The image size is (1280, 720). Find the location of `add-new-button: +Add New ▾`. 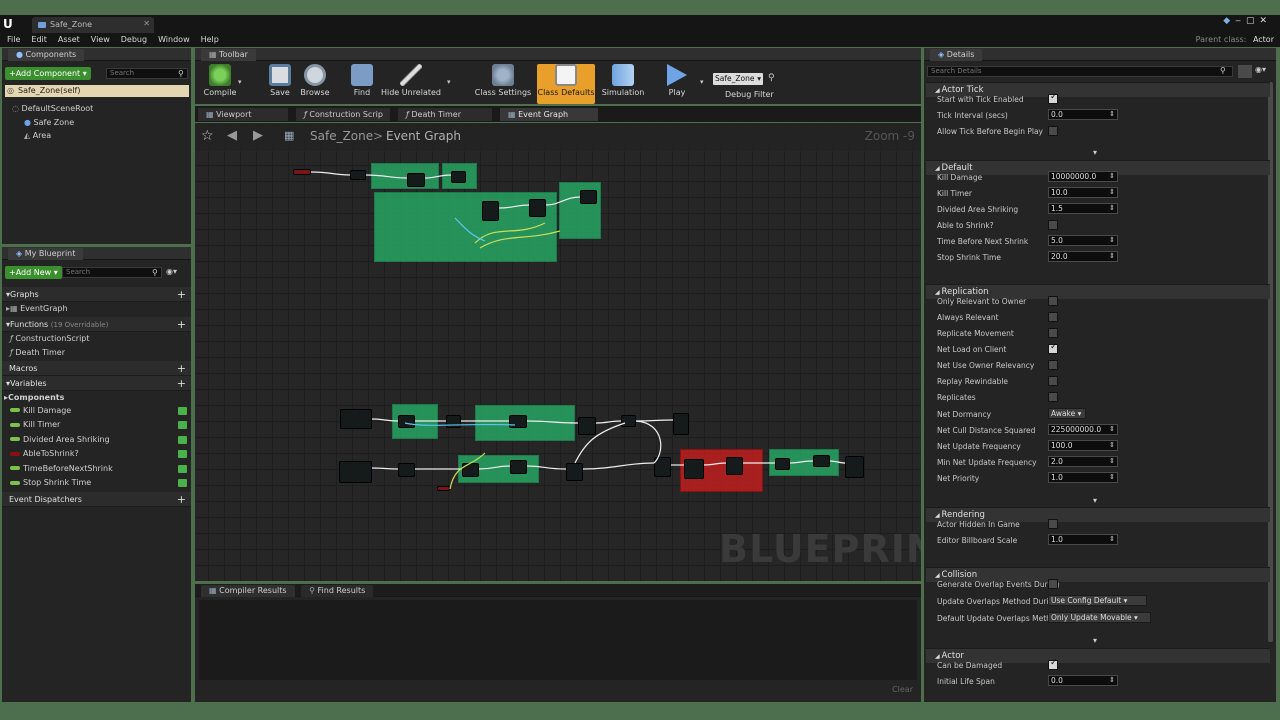

add-new-button: +Add New ▾ is located at coordinates (33, 272).